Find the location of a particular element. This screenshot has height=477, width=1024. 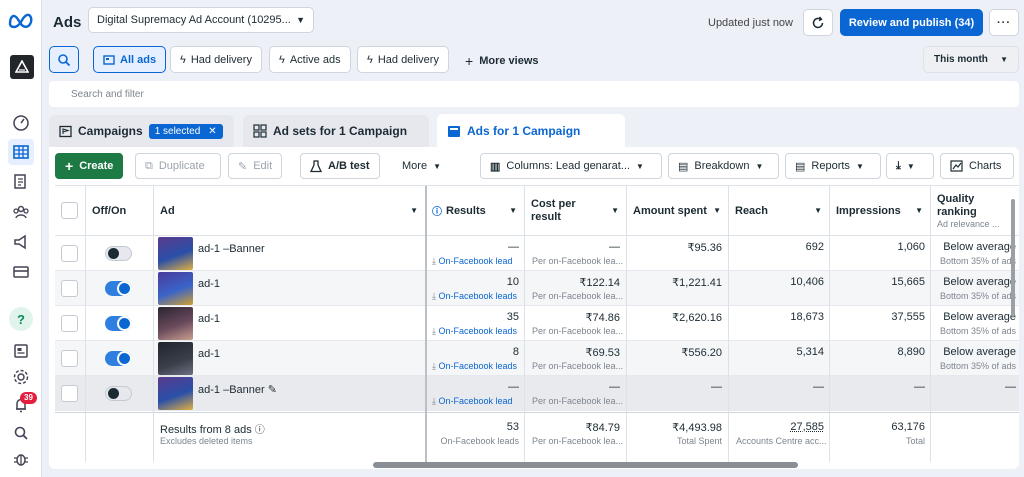

pages-icon is located at coordinates (21, 182).